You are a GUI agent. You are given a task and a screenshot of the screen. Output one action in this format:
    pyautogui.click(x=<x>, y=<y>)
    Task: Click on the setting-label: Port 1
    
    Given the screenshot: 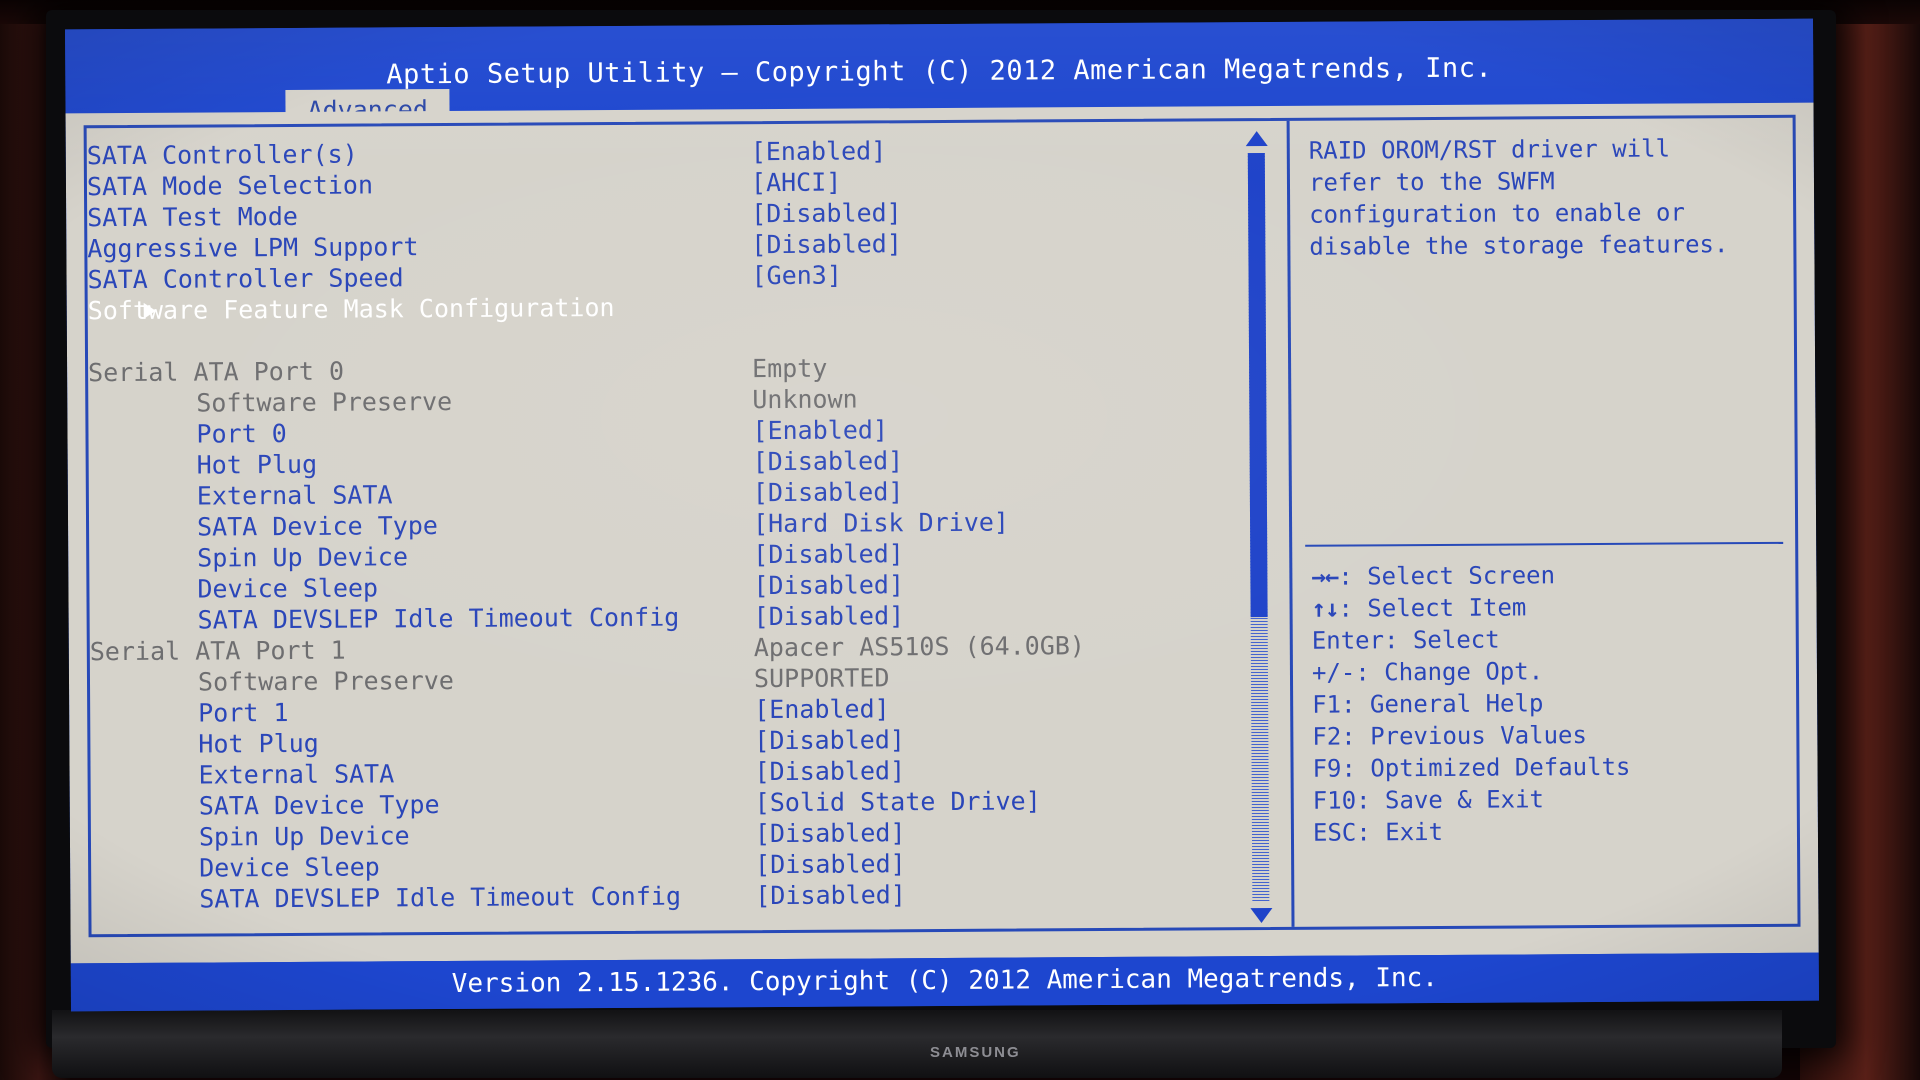 What is the action you would take?
    pyautogui.click(x=243, y=712)
    